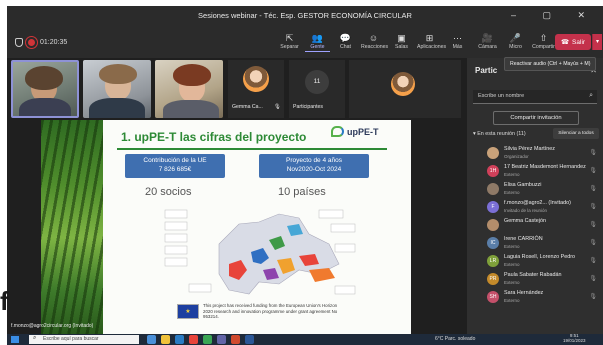  I want to click on toolbar-chat-button: 💬 Chat, so click(345, 42).